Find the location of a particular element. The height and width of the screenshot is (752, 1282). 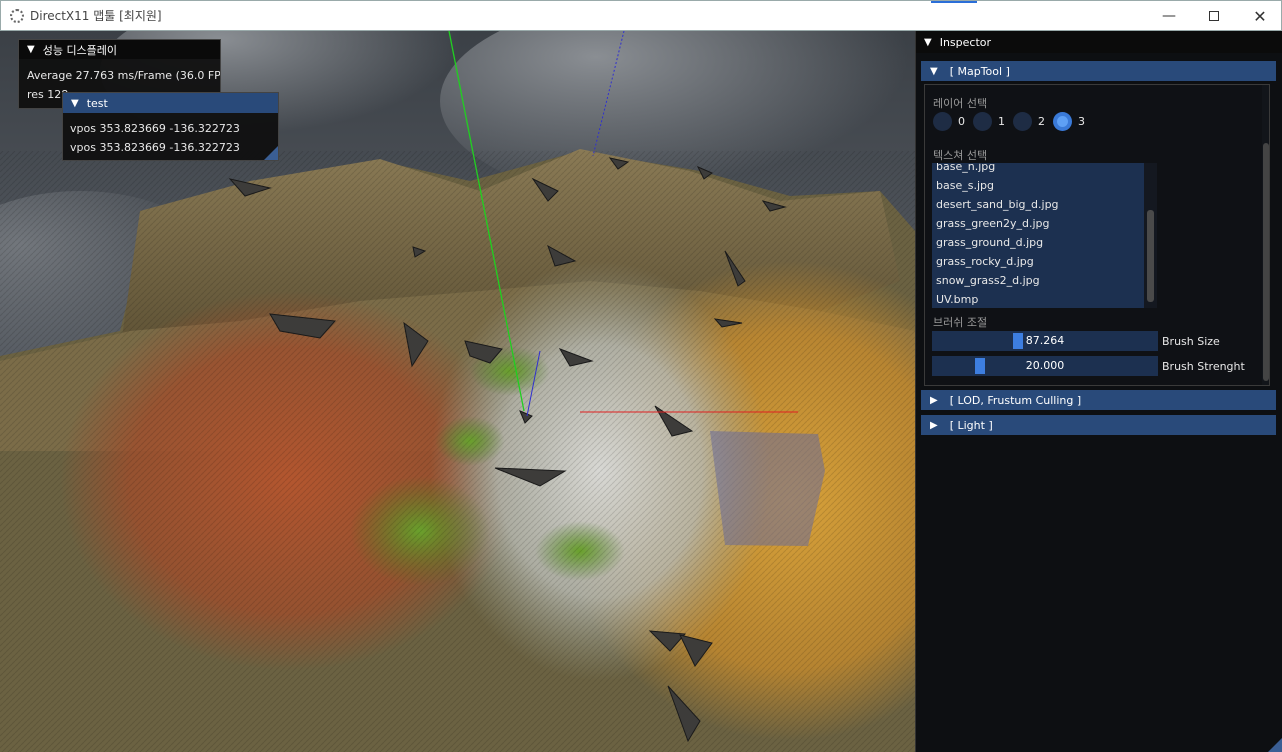

brush-size-value: 87.264 is located at coordinates (1045, 340).